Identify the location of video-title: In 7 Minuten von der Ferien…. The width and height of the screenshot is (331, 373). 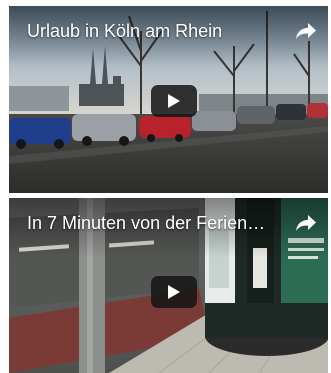
(154, 223).